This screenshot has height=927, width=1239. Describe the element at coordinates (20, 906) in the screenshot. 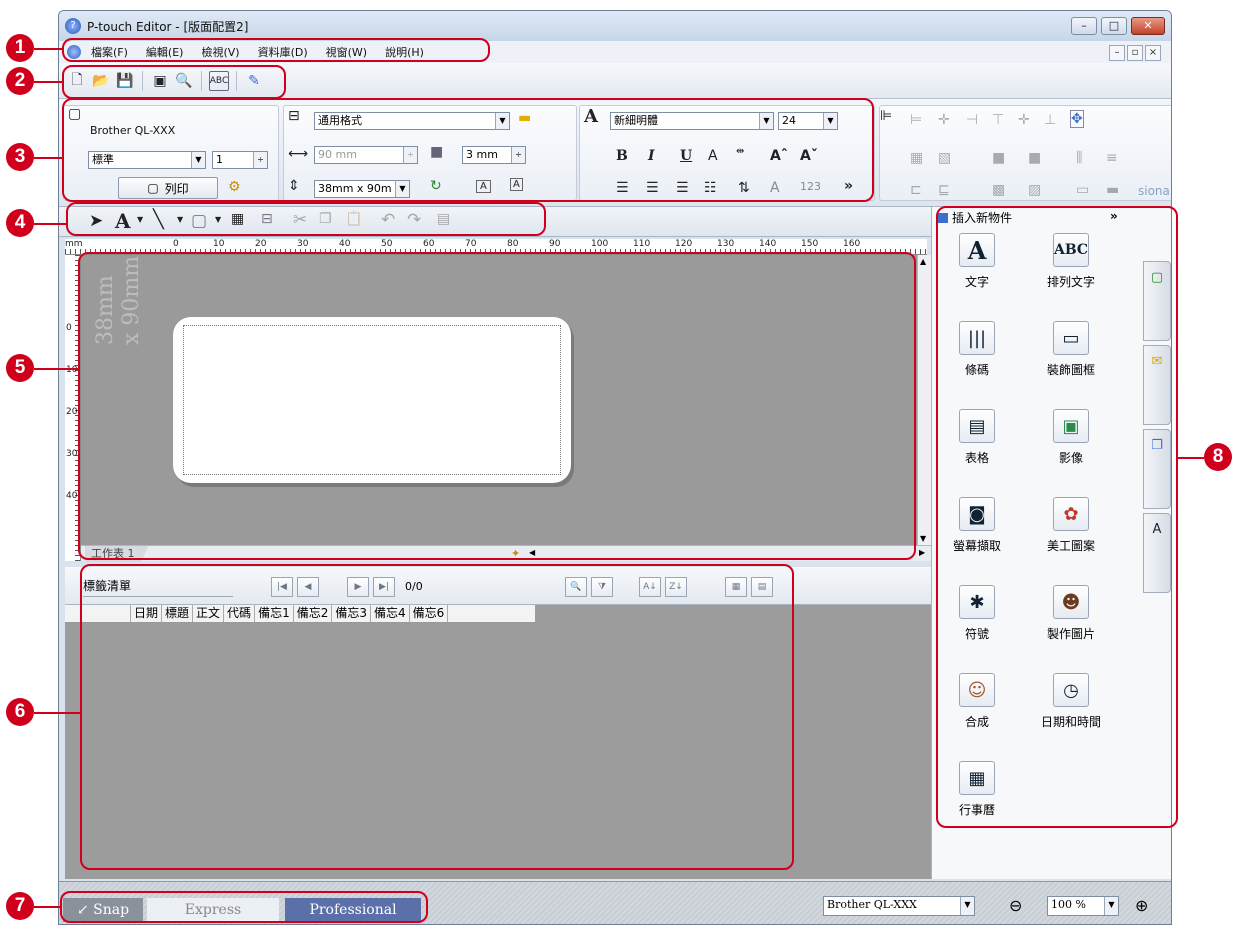

I see `callout-7: 7` at that location.